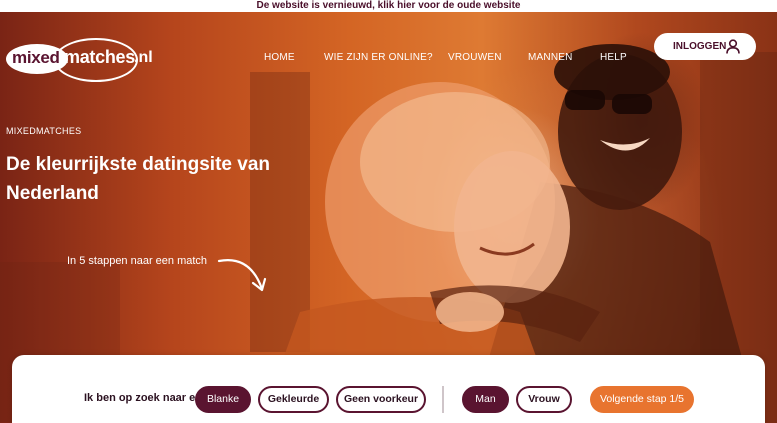  Describe the element at coordinates (279, 57) in the screenshot. I see `nav-item-home: HOME` at that location.